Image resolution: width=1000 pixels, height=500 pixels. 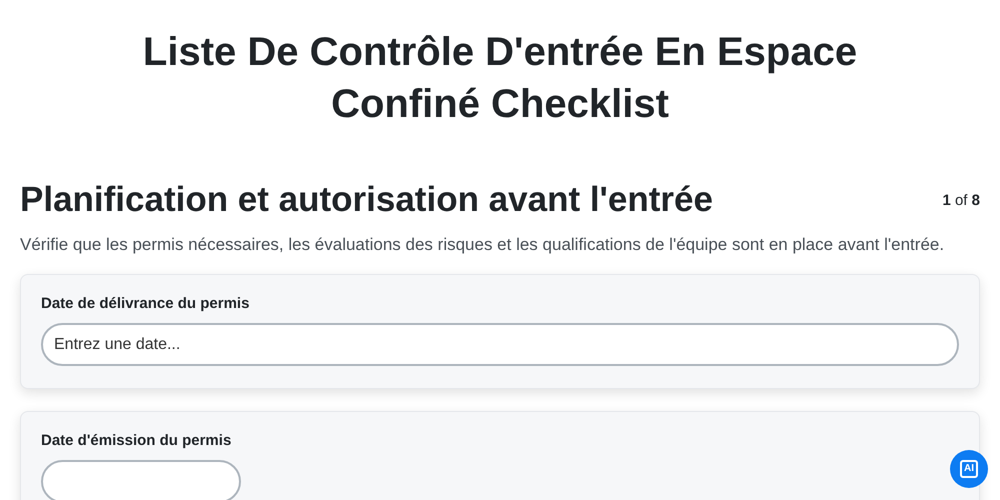 What do you see at coordinates (141, 480) in the screenshot?
I see `date-field` at bounding box center [141, 480].